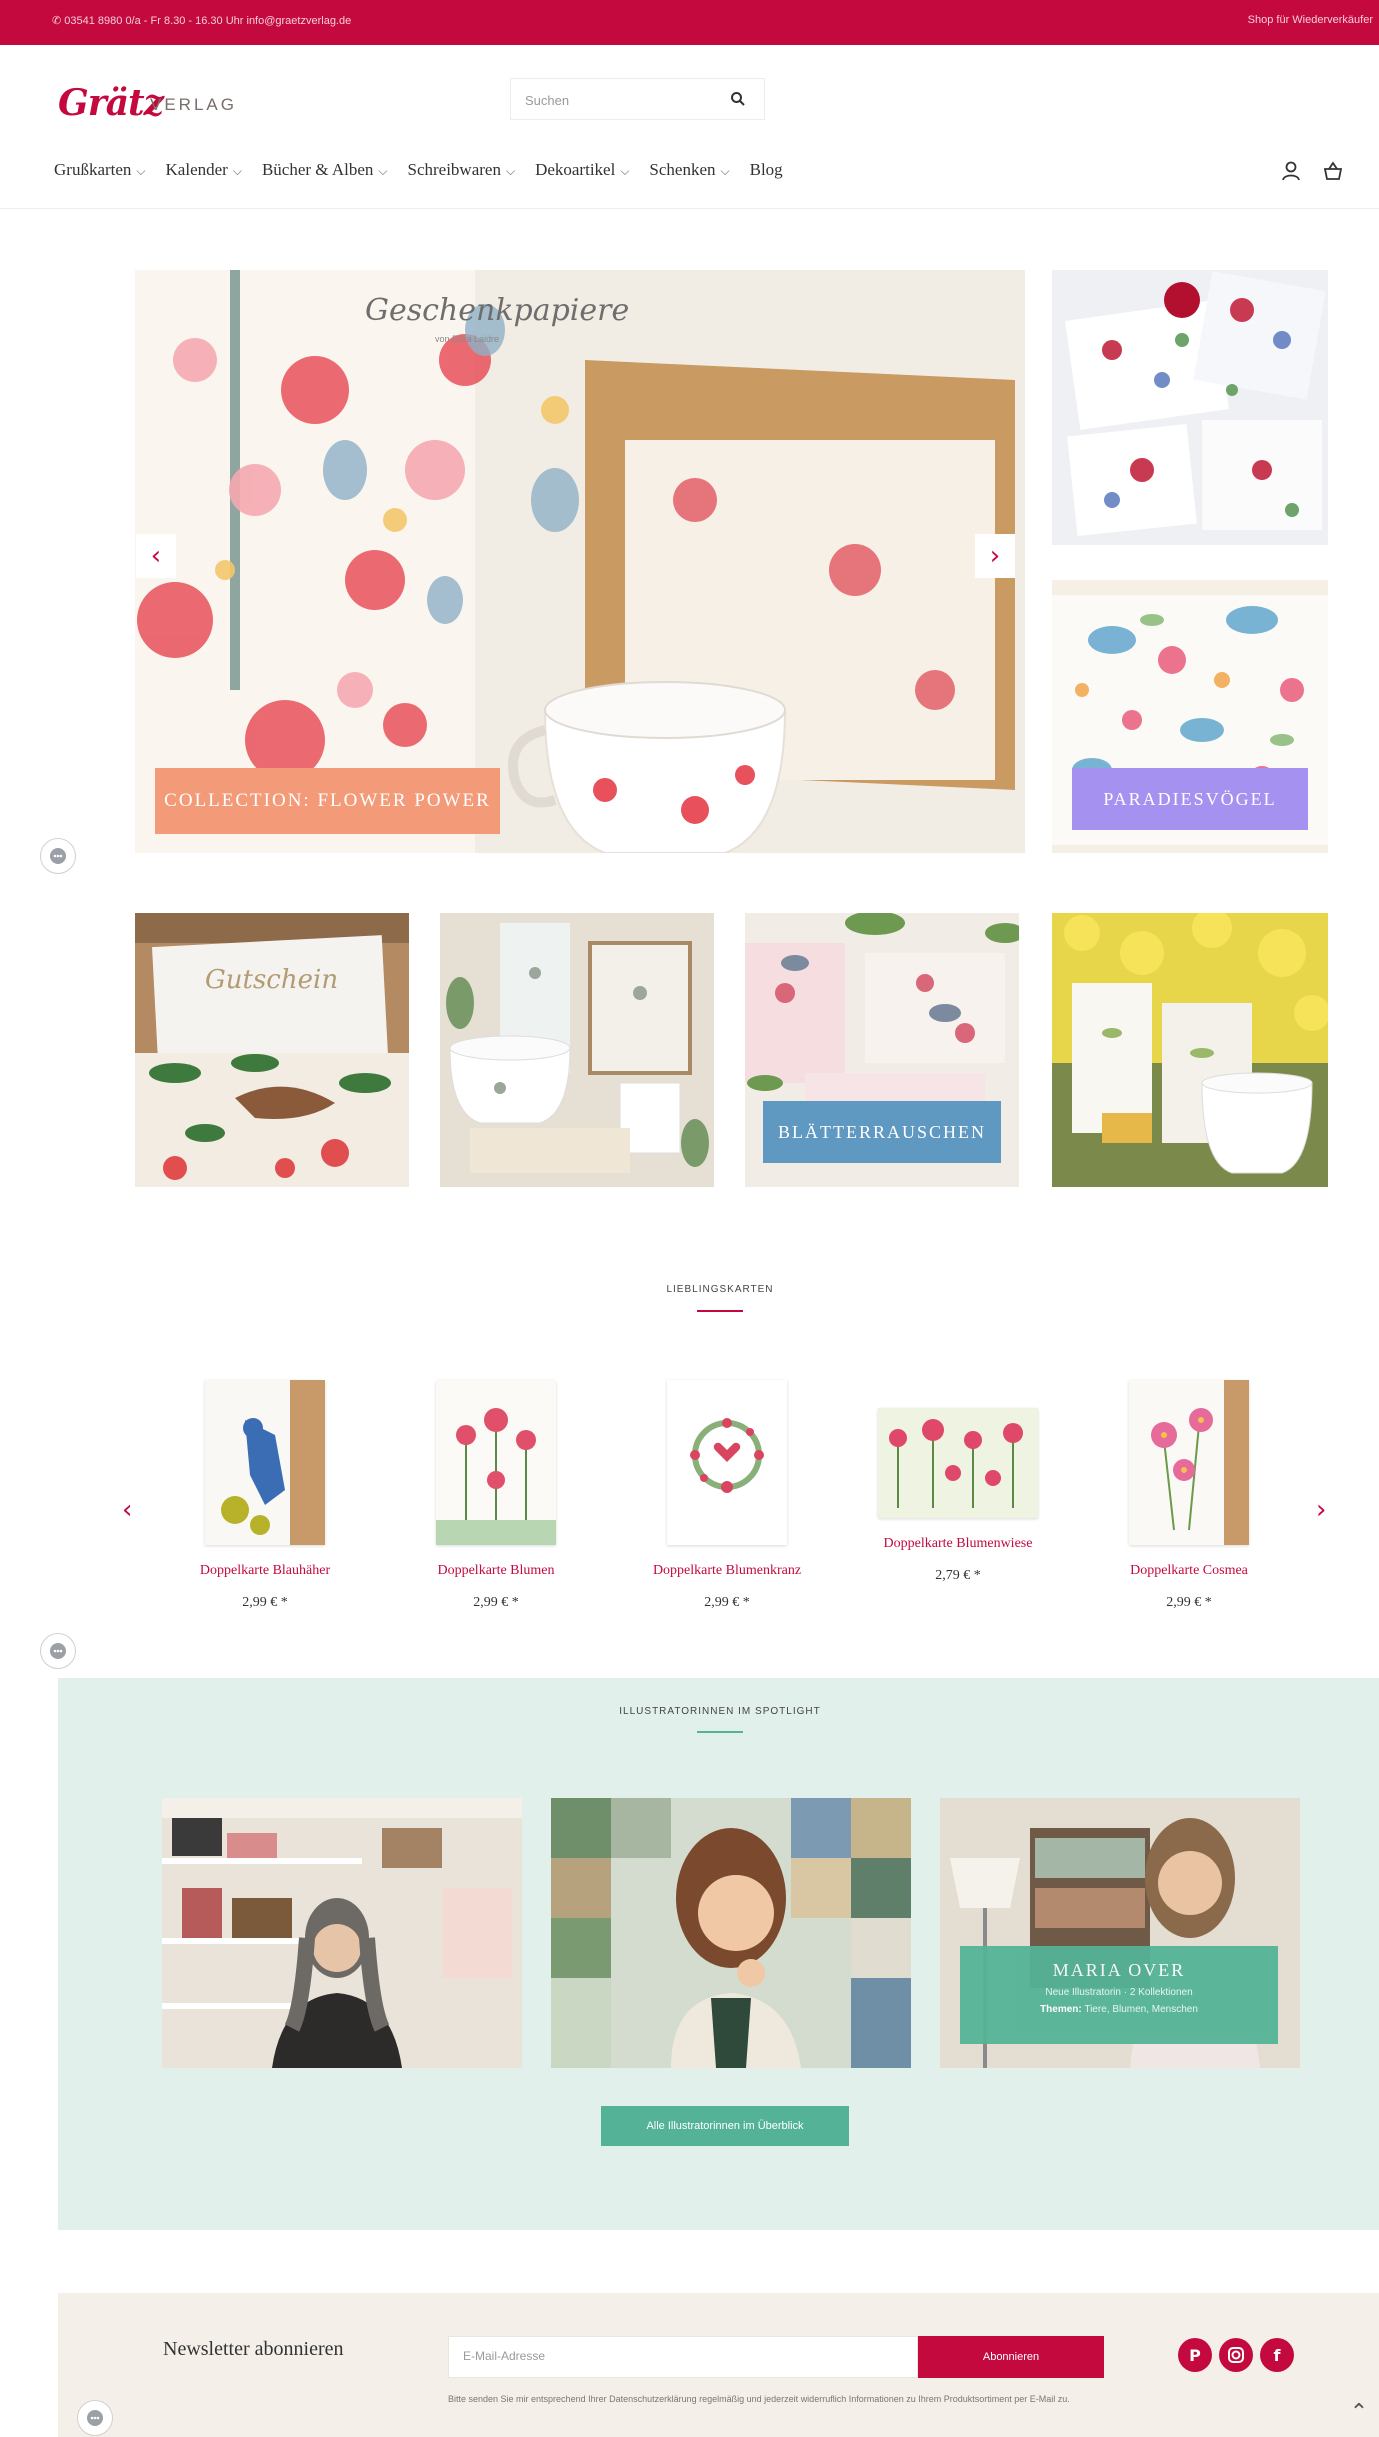 The image size is (1379, 2437). Describe the element at coordinates (1119, 2009) in the screenshot. I see `featured-illustrator-themes: Themen: Tiere, Blumen, Menschen` at that location.